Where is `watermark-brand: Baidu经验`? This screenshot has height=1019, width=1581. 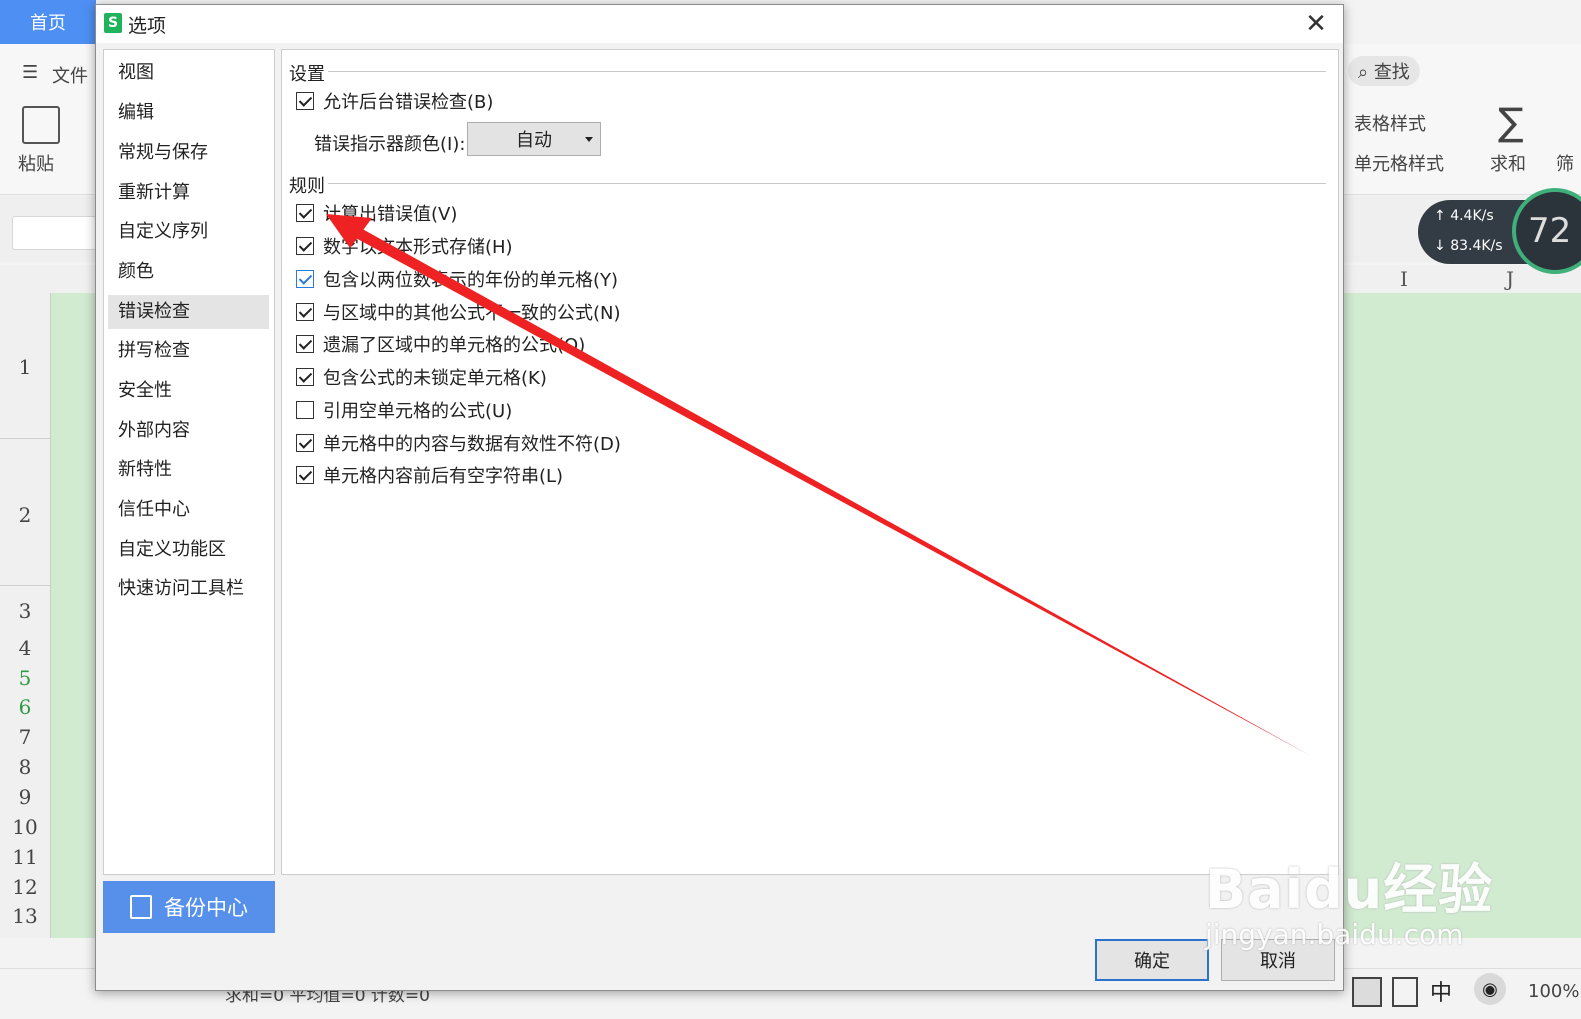
watermark-brand: Baidu经验 is located at coordinates (1349, 889).